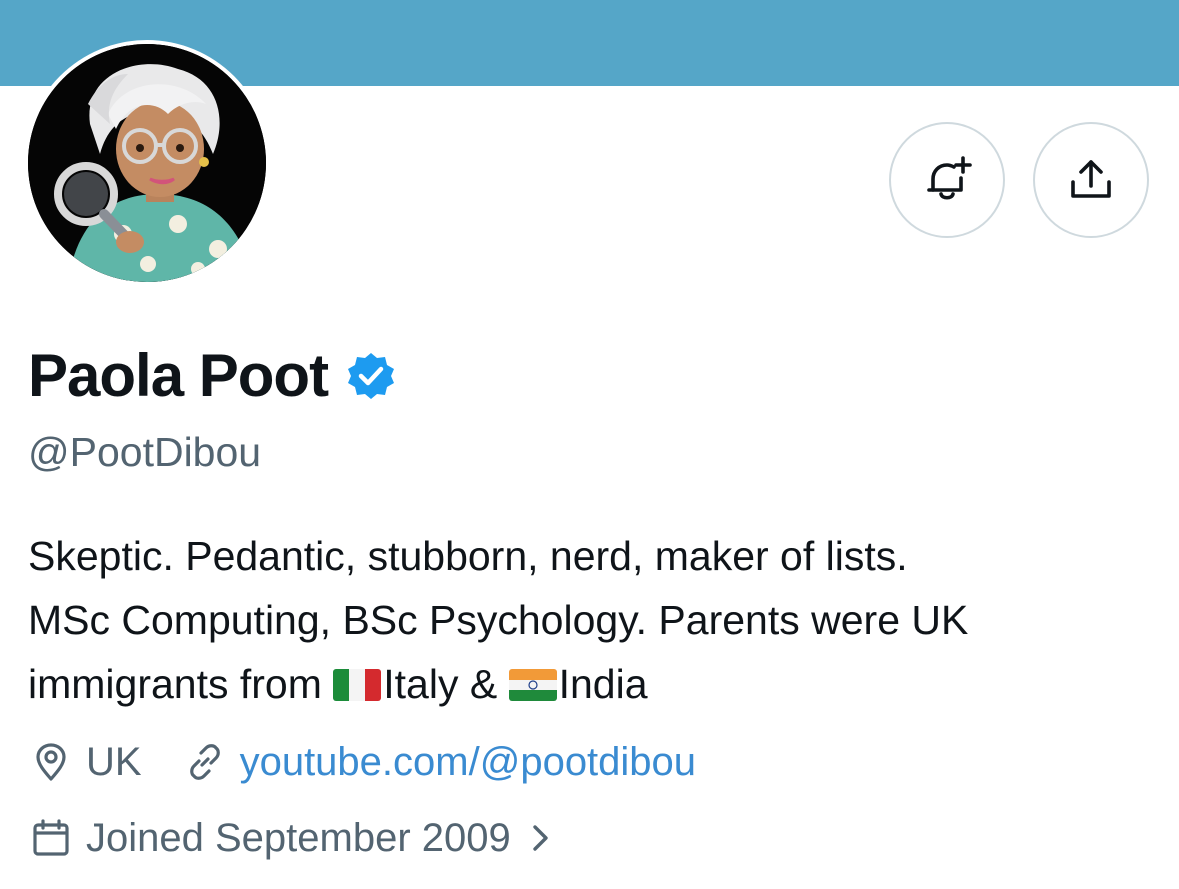 The image size is (1179, 889). I want to click on name-row: Paola Poot, so click(212, 376).